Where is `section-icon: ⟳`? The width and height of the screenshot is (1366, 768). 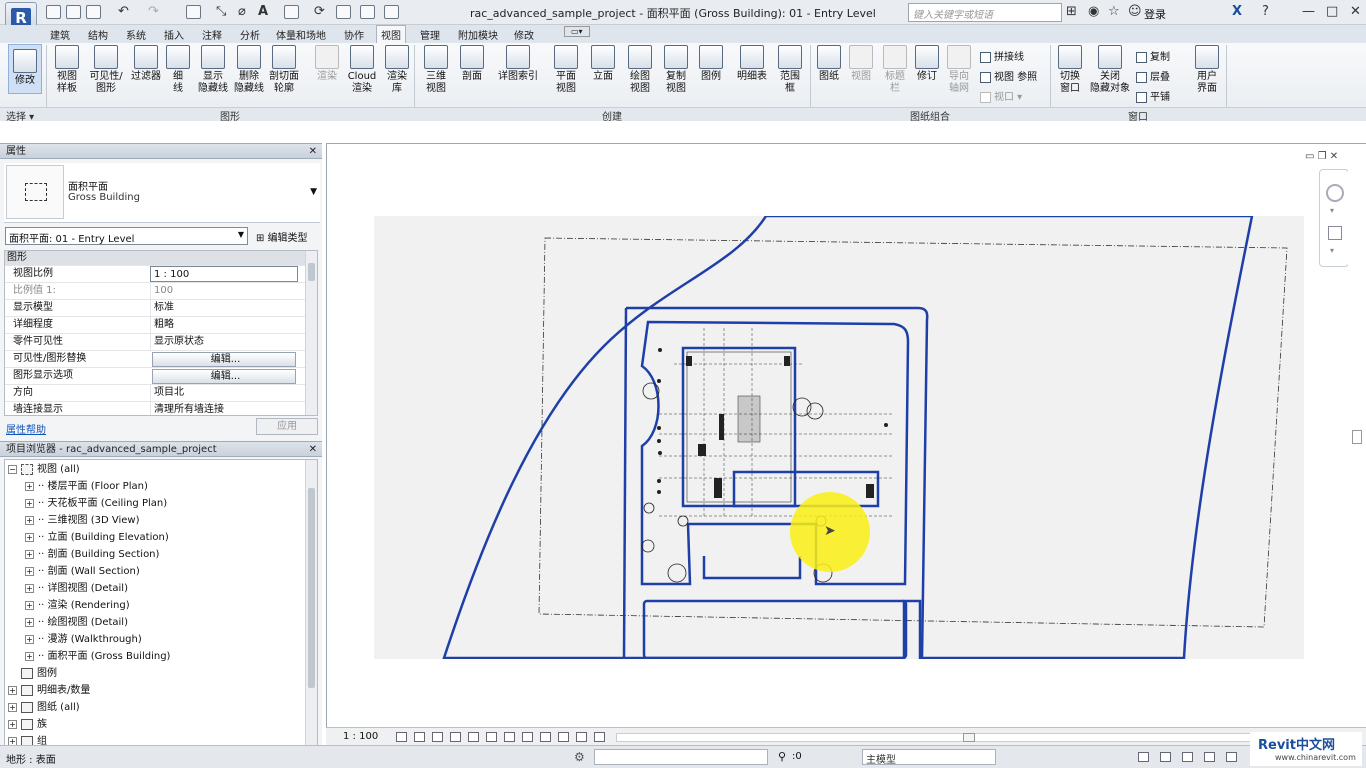 section-icon: ⟳ is located at coordinates (319, 12).